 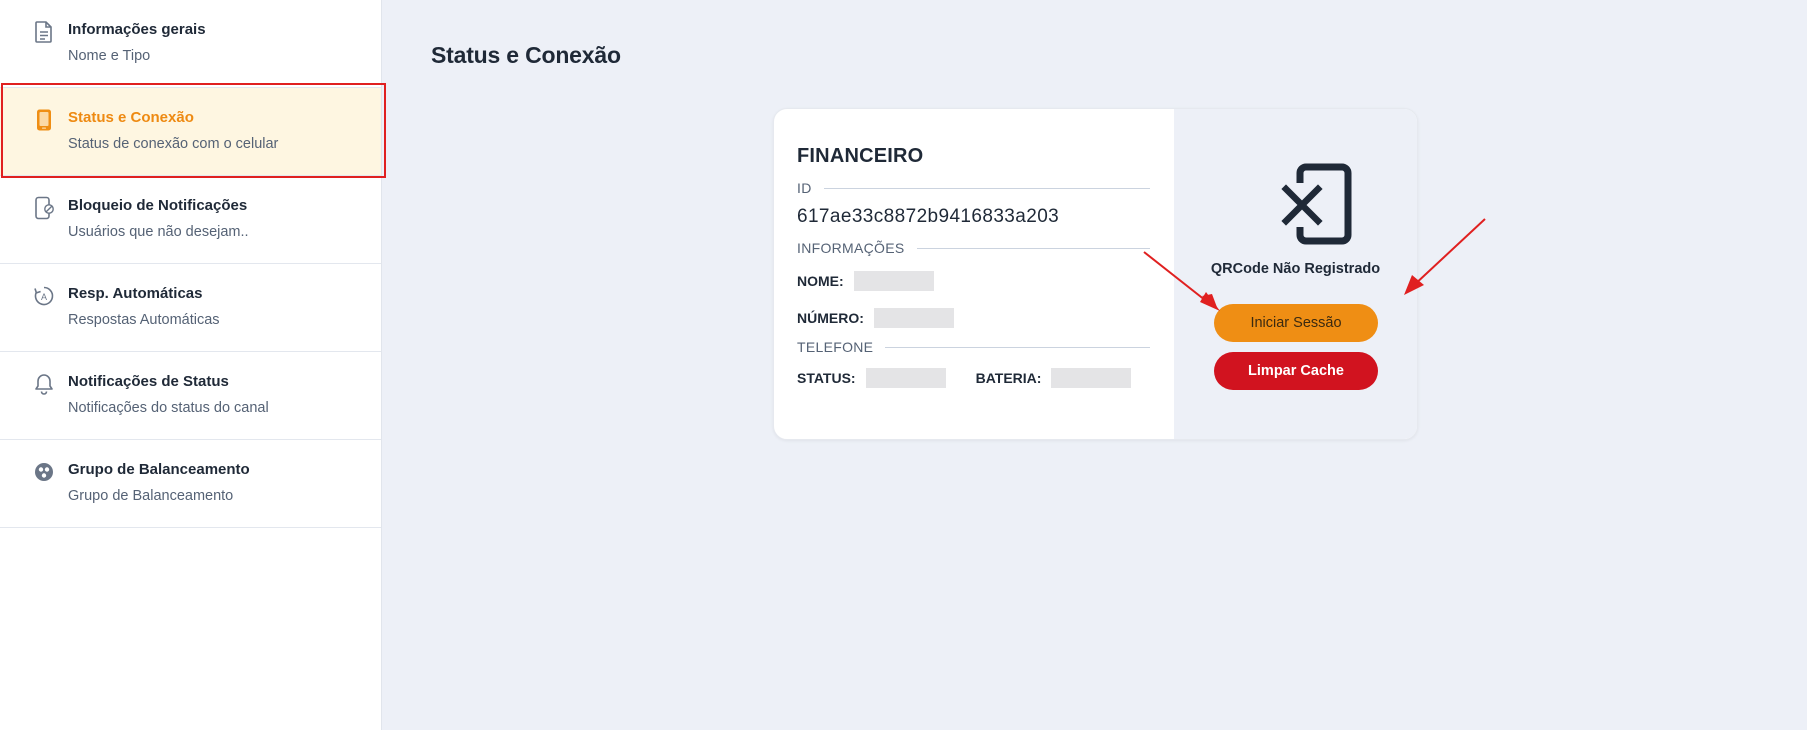 I want to click on sidebar-item-title: Grupo de Balanceamento, so click(x=159, y=469).